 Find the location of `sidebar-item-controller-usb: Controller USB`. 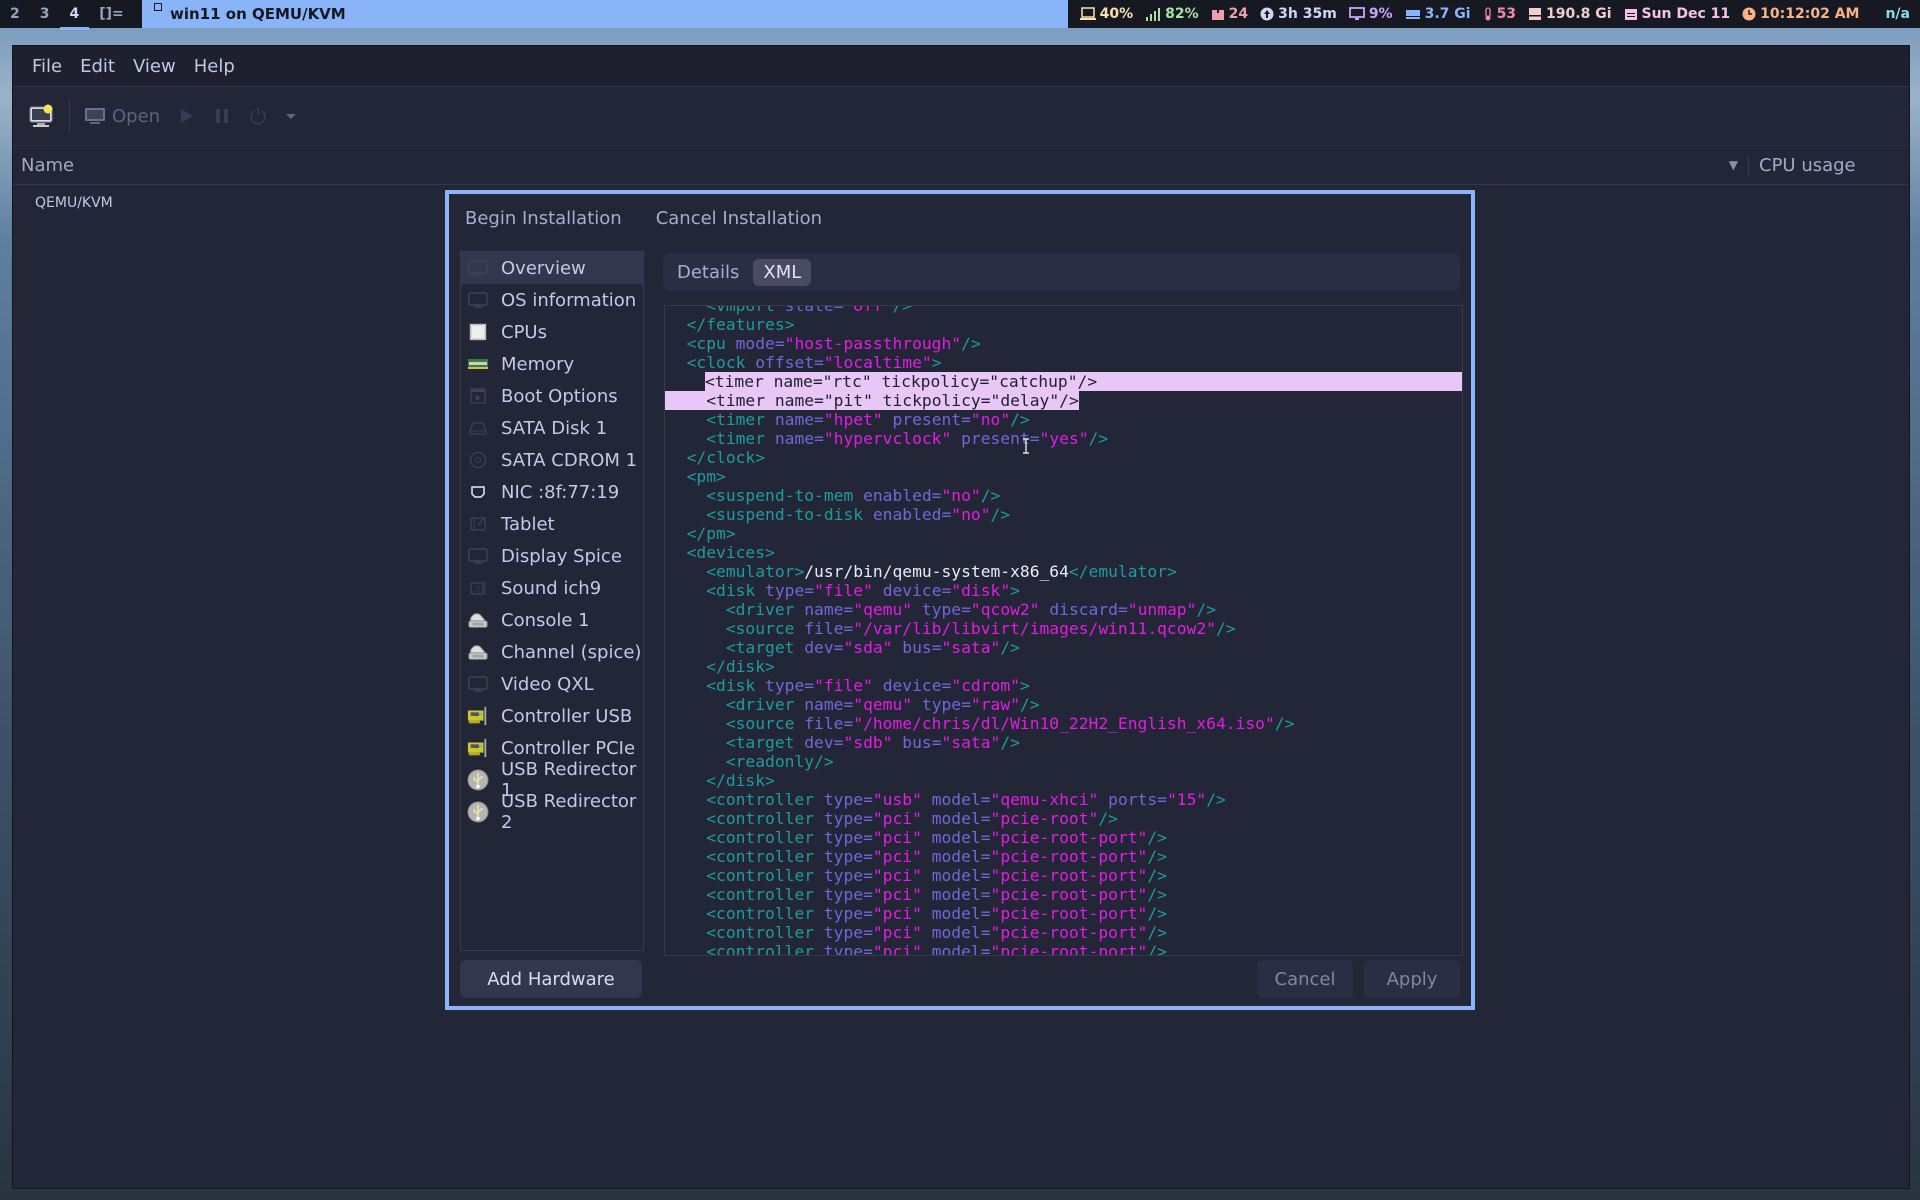

sidebar-item-controller-usb: Controller USB is located at coordinates (552, 716).